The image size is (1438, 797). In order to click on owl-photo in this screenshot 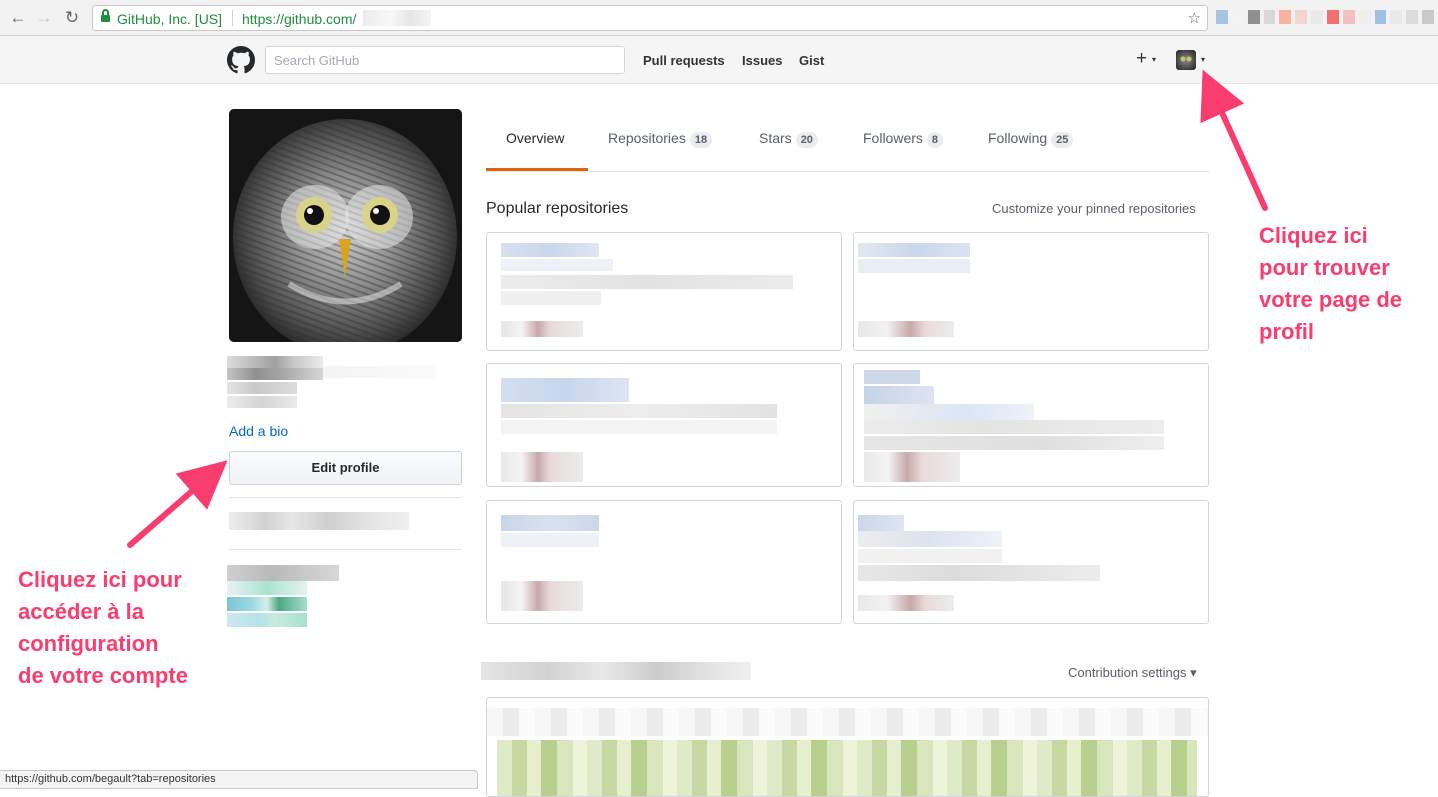, I will do `click(345, 225)`.